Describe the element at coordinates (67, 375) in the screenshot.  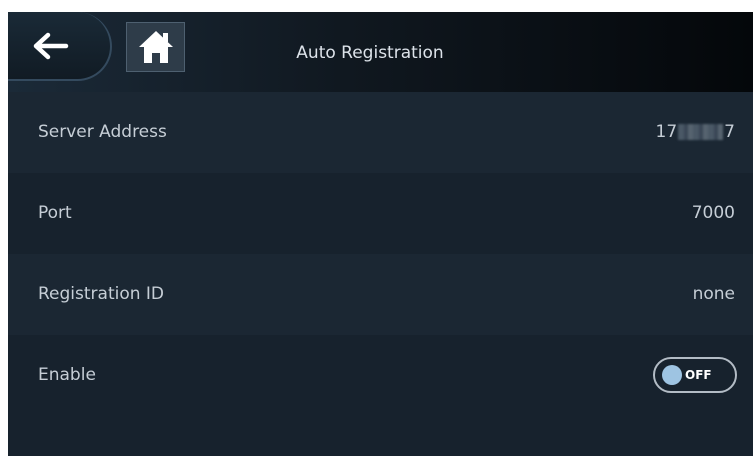
I see `setting-label: Enable` at that location.